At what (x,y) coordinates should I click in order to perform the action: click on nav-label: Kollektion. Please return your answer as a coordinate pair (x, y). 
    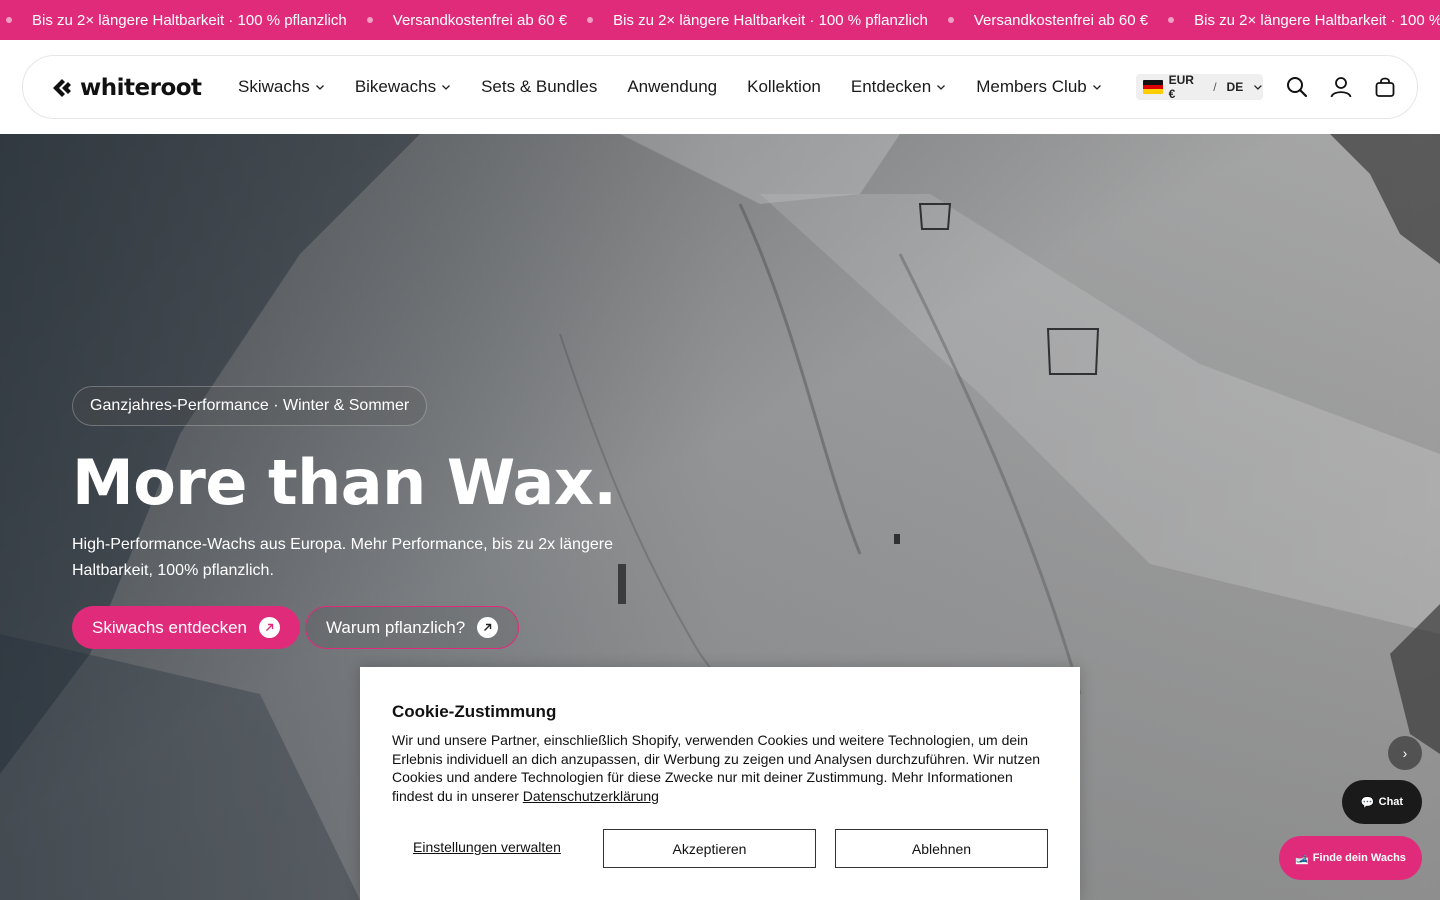
    Looking at the image, I should click on (784, 86).